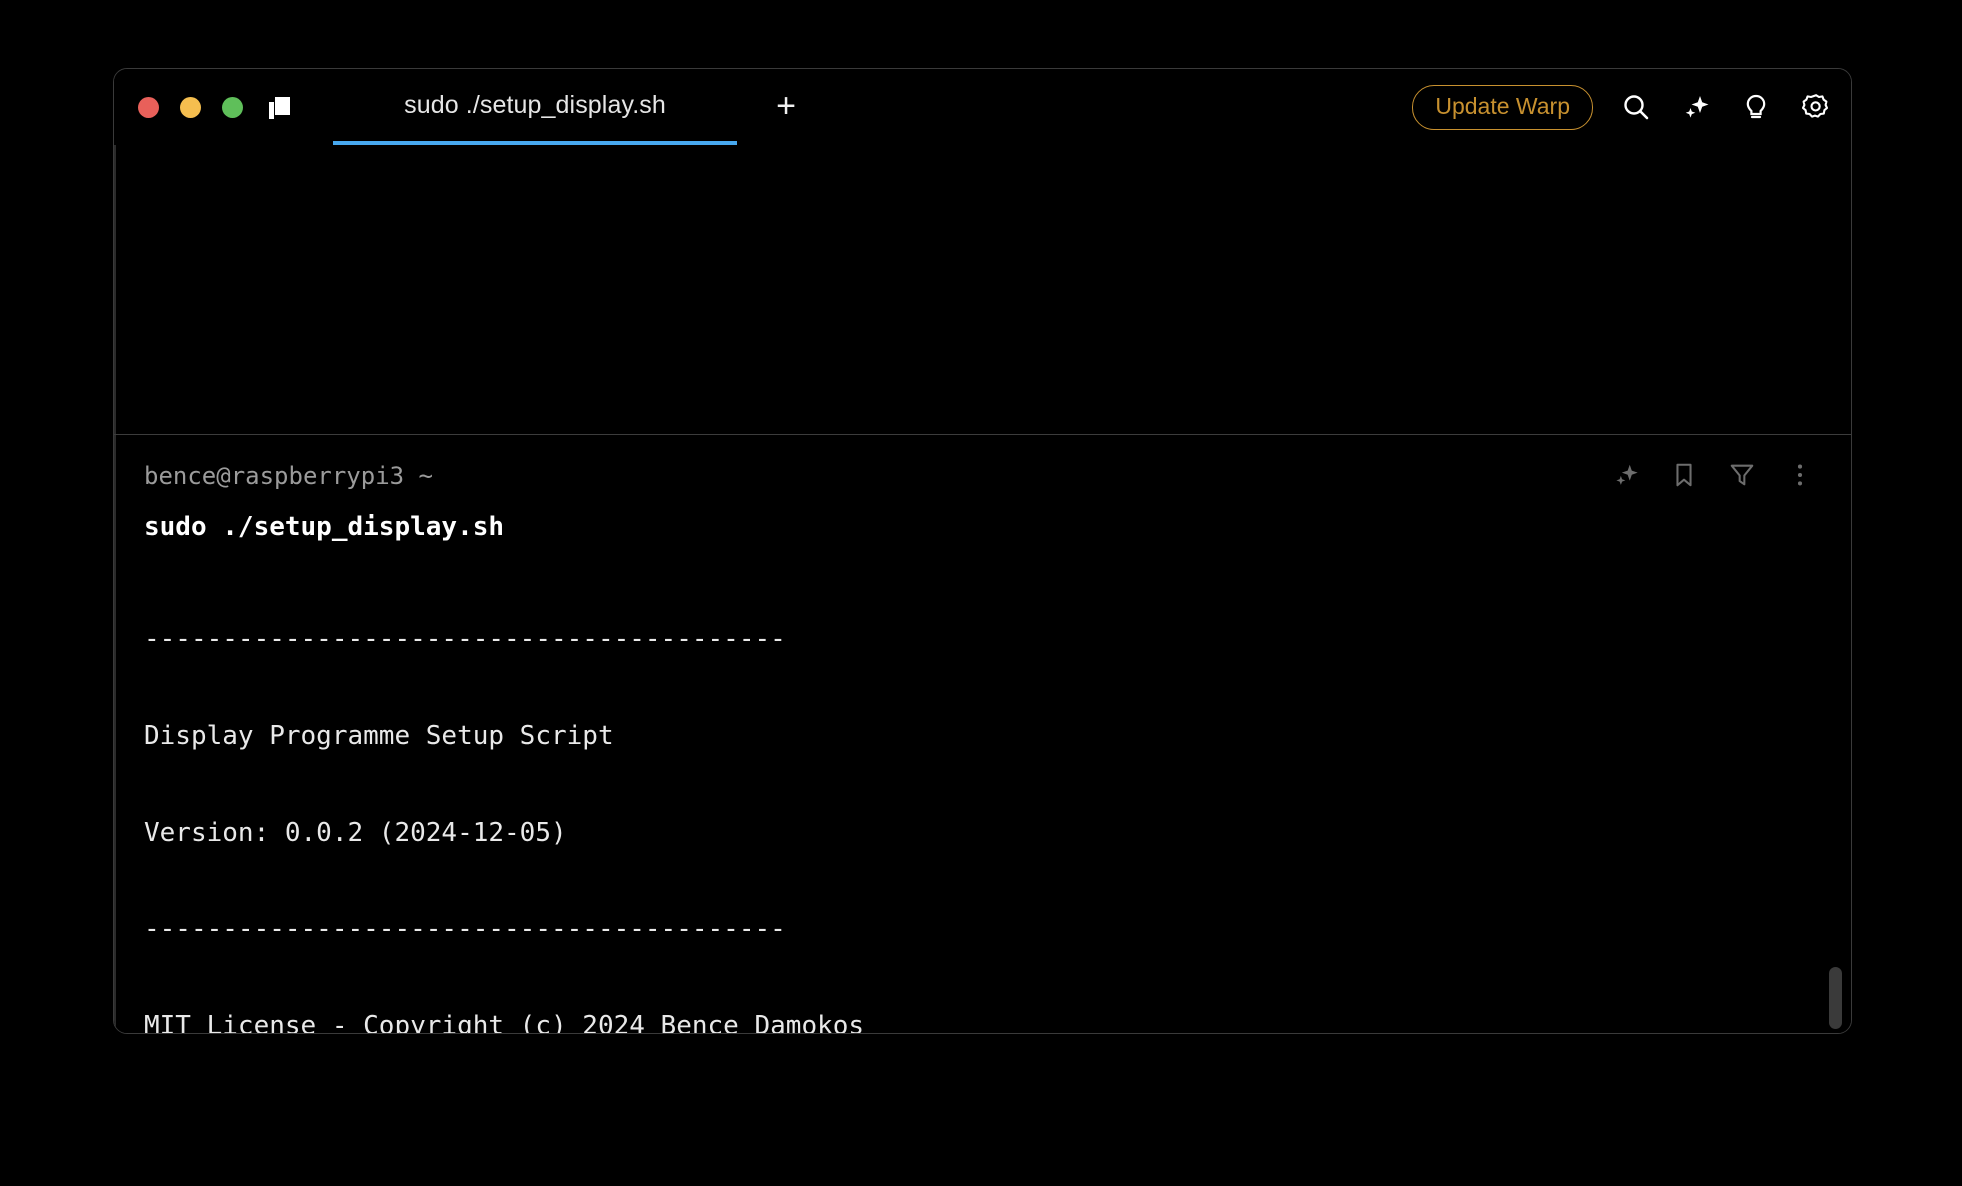 The height and width of the screenshot is (1186, 1962). I want to click on tab-setup-display: sudo ./setup_display.sh, so click(535, 107).